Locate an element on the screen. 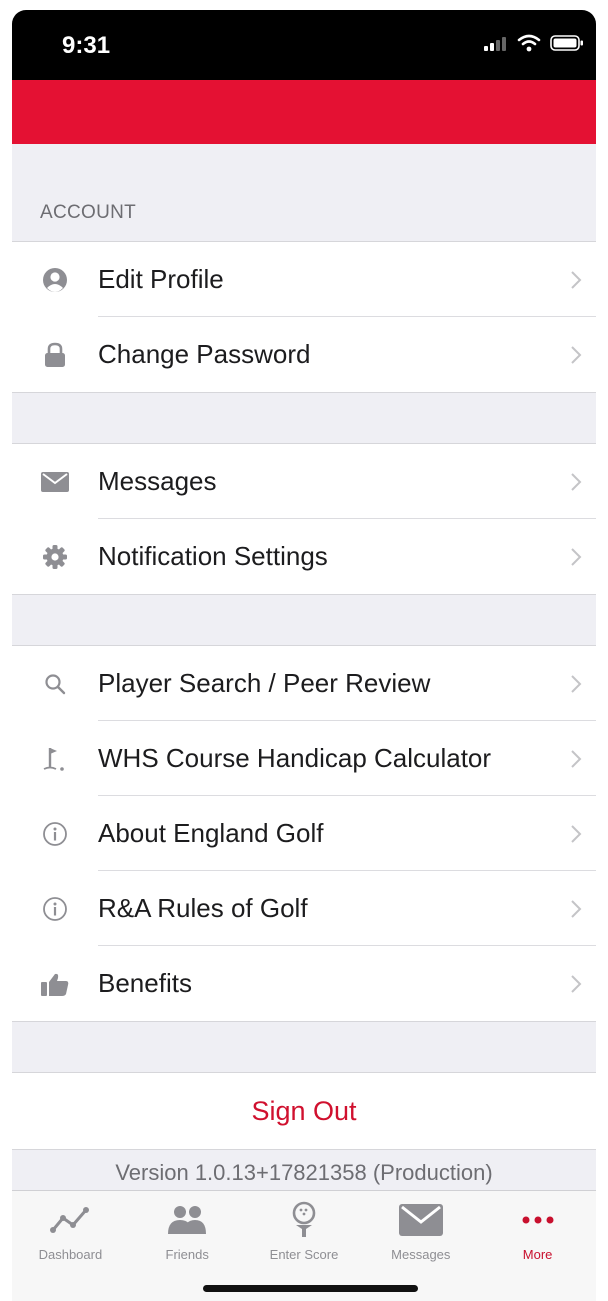 The width and height of the screenshot is (608, 1301). benefits-row: Benefits is located at coordinates (304, 983).